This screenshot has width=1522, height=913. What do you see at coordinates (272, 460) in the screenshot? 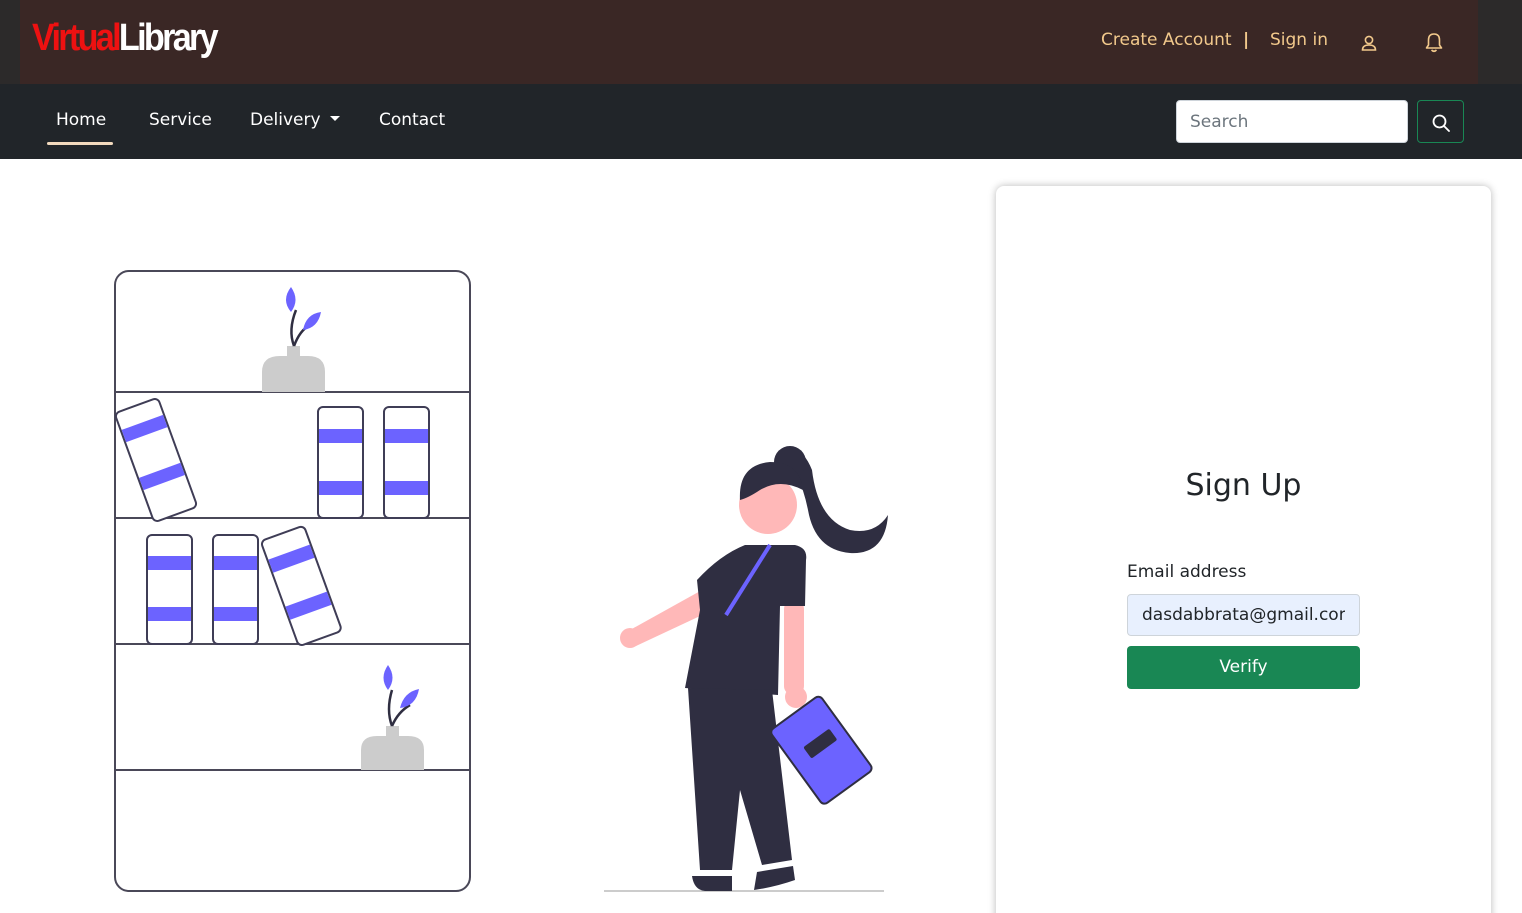
I see `books-row-1-graphic` at bounding box center [272, 460].